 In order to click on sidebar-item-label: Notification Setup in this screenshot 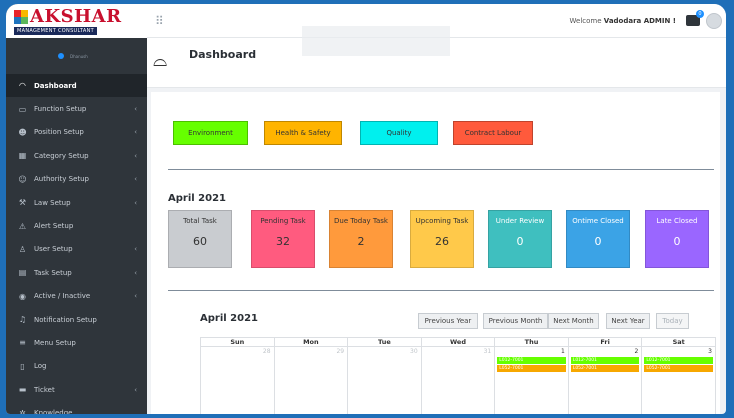, I will do `click(65, 319)`.